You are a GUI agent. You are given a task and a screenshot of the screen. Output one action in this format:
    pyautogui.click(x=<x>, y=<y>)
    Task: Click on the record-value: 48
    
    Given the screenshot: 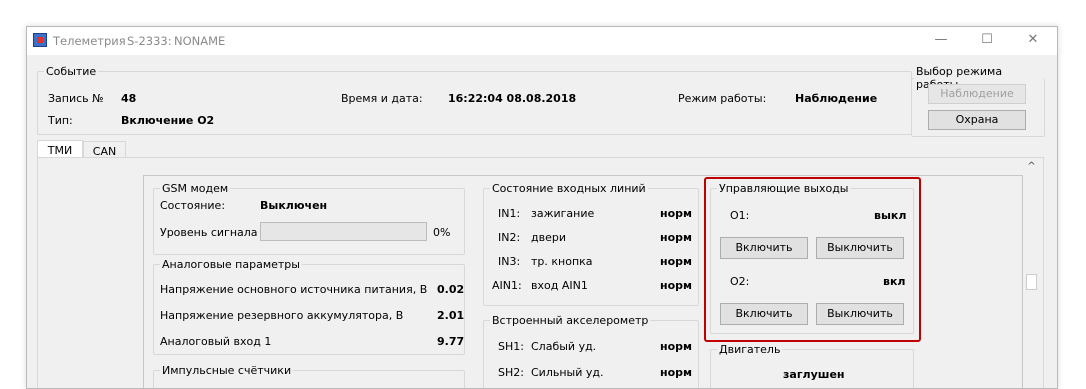 What is the action you would take?
    pyautogui.click(x=129, y=98)
    